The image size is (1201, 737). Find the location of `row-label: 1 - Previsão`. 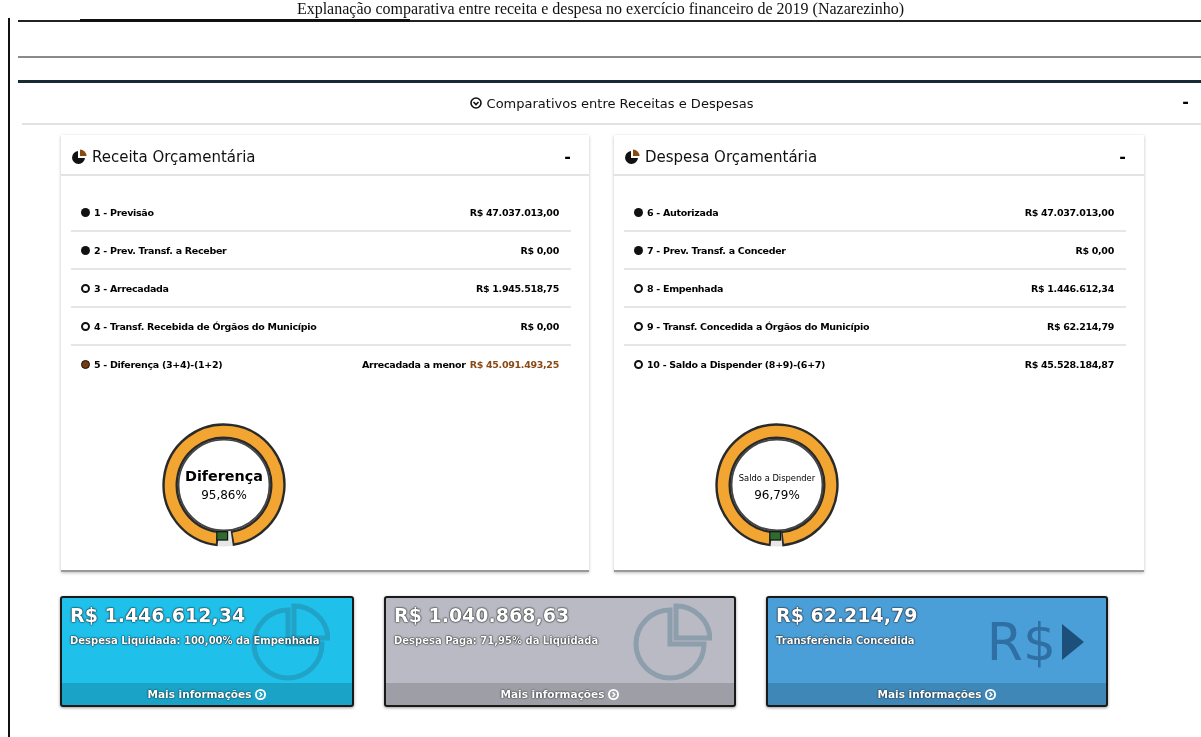

row-label: 1 - Previsão is located at coordinates (124, 212).